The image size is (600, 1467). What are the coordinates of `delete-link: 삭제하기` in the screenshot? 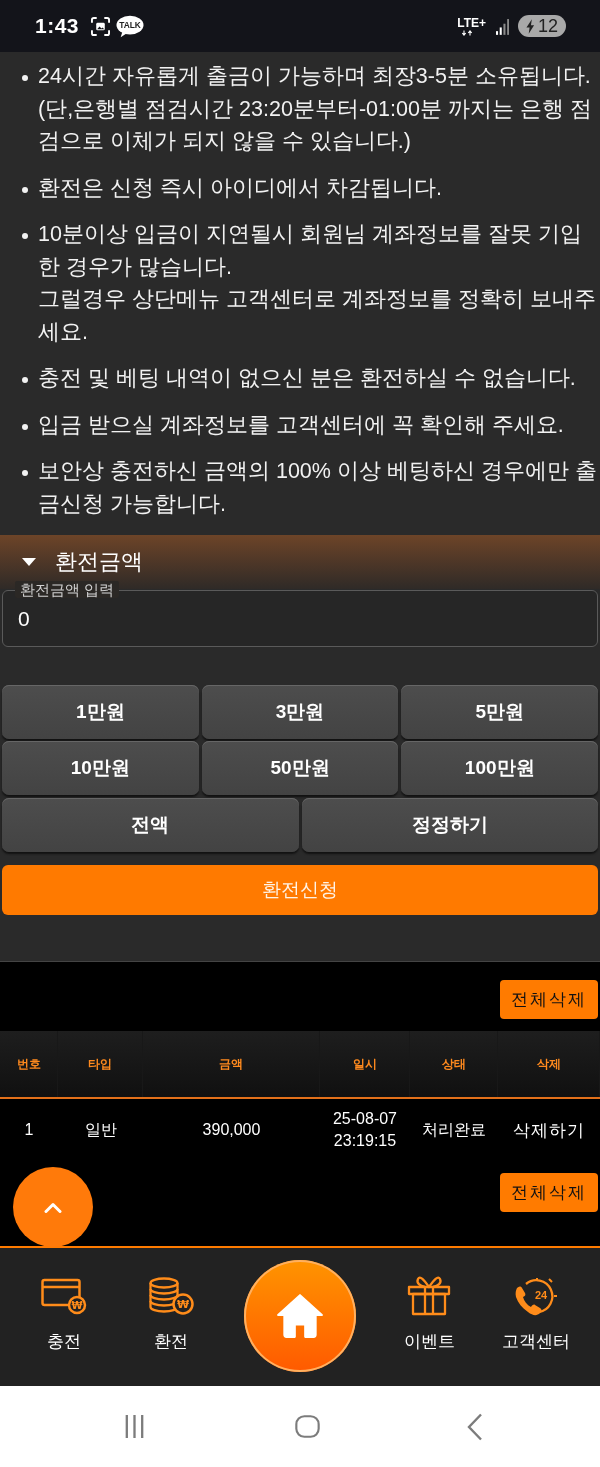 It's located at (549, 1130).